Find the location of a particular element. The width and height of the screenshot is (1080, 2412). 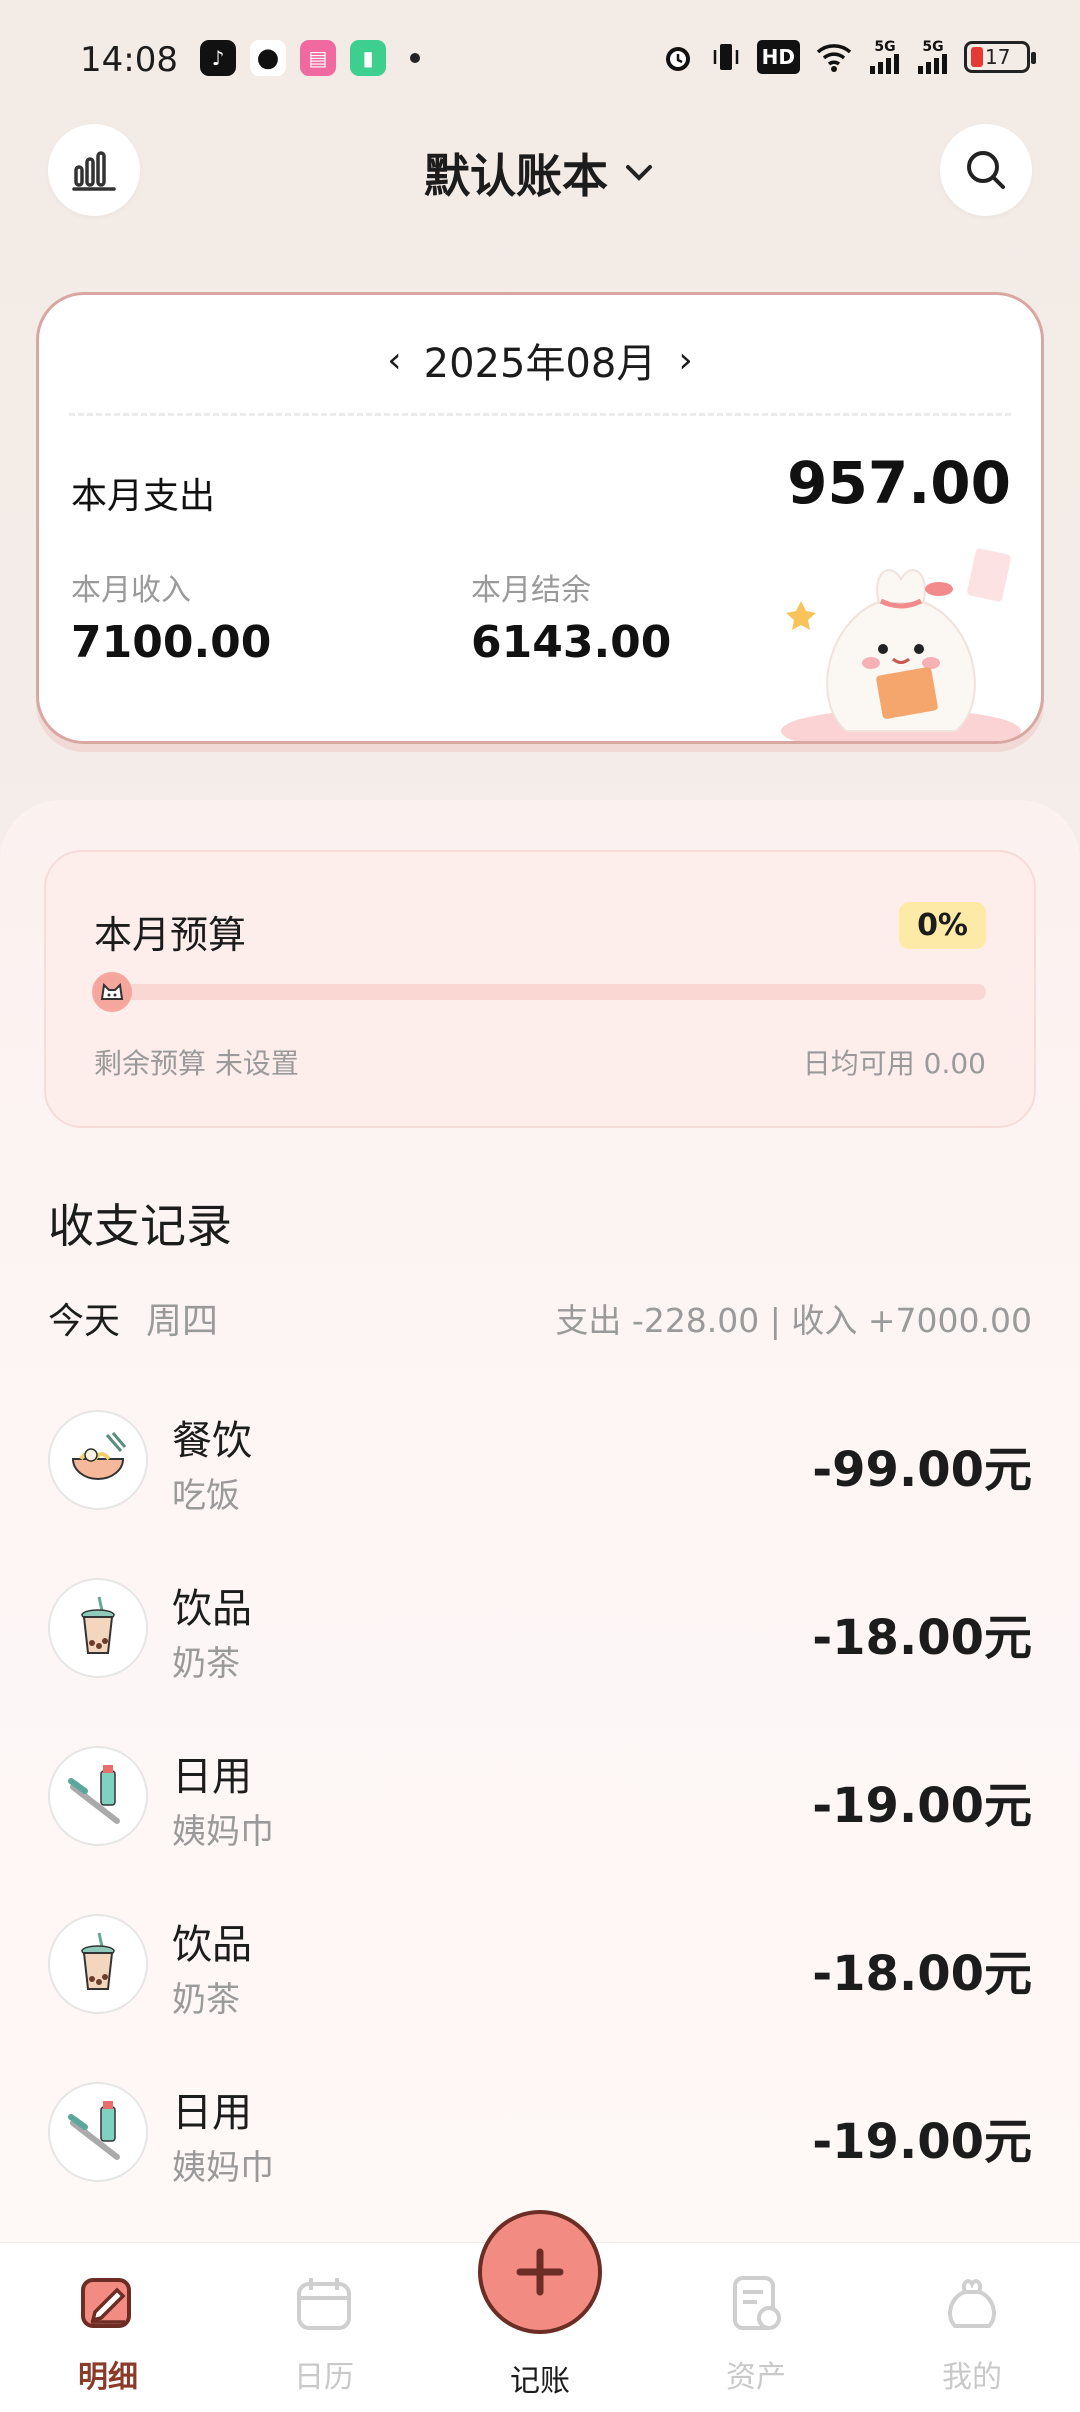

more-dot-icon is located at coordinates (415, 58).